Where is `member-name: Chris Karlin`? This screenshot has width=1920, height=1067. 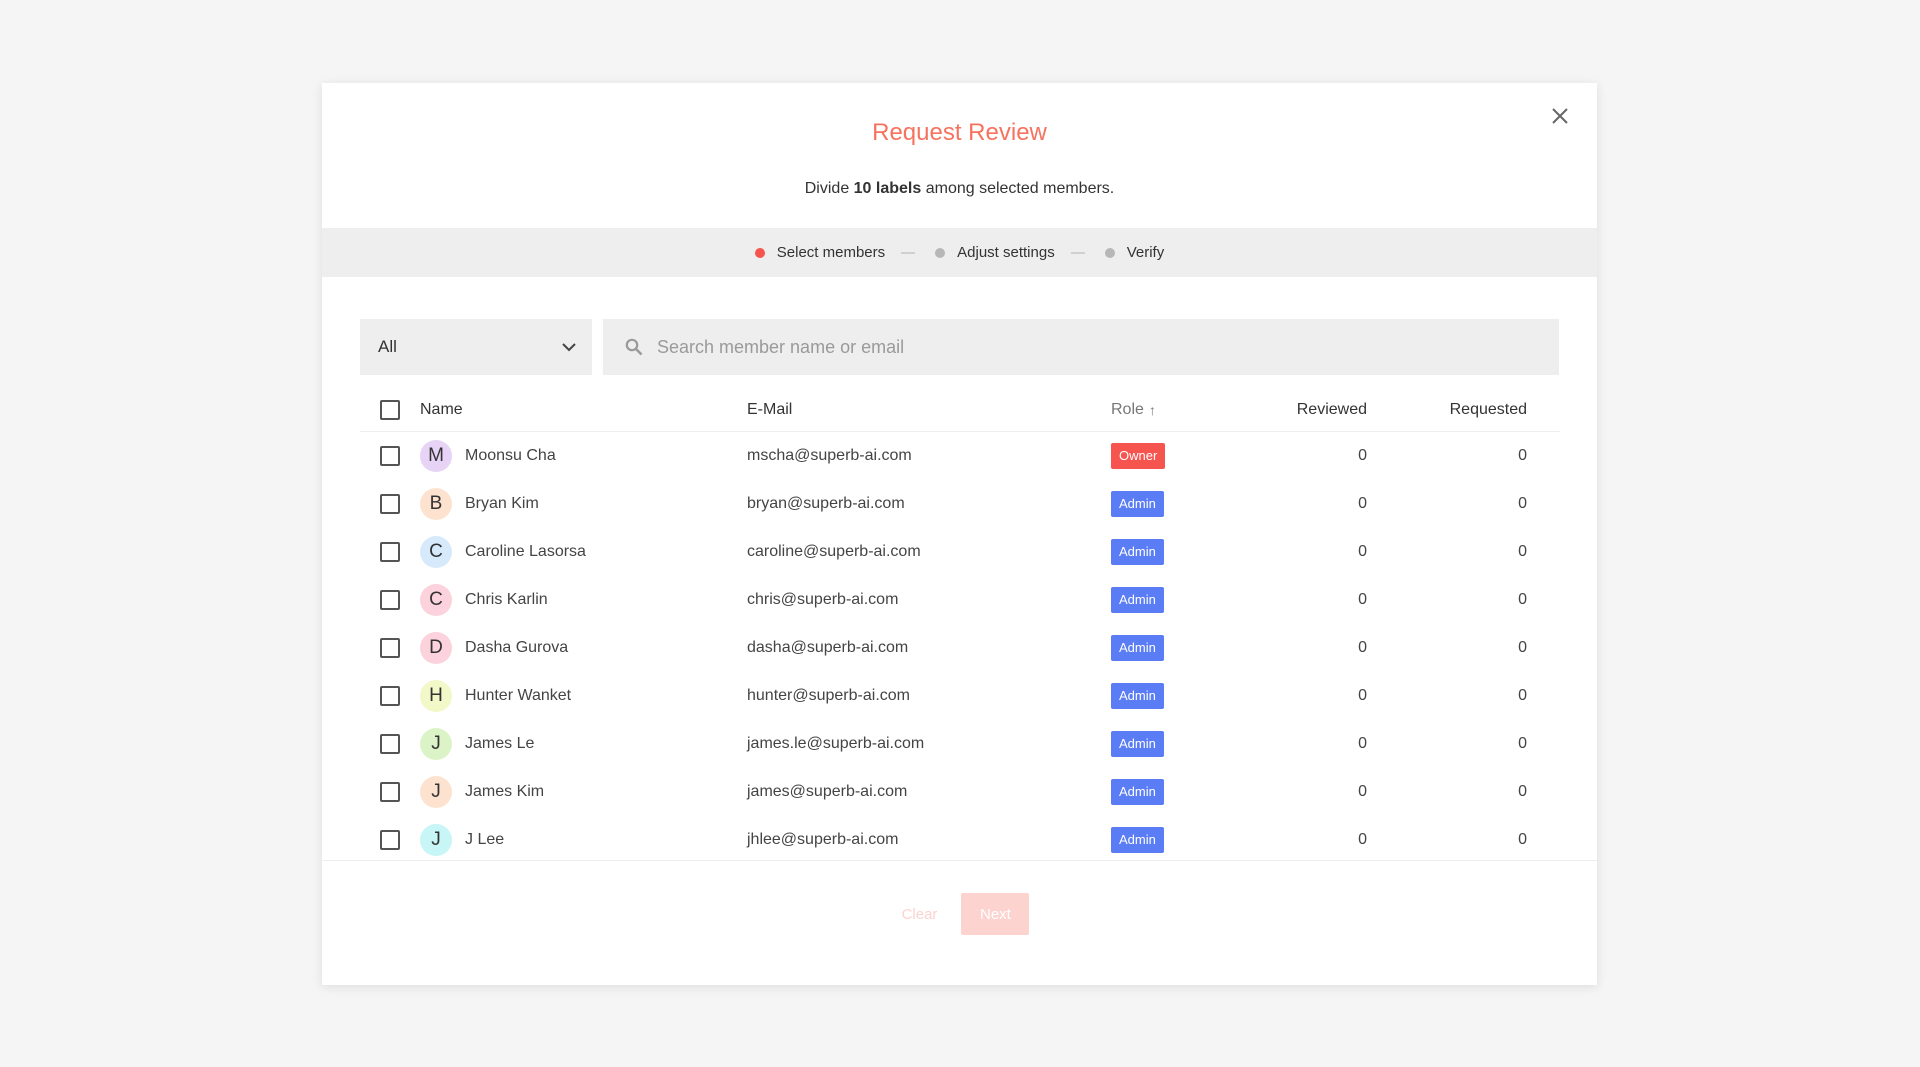 member-name: Chris Karlin is located at coordinates (506, 599).